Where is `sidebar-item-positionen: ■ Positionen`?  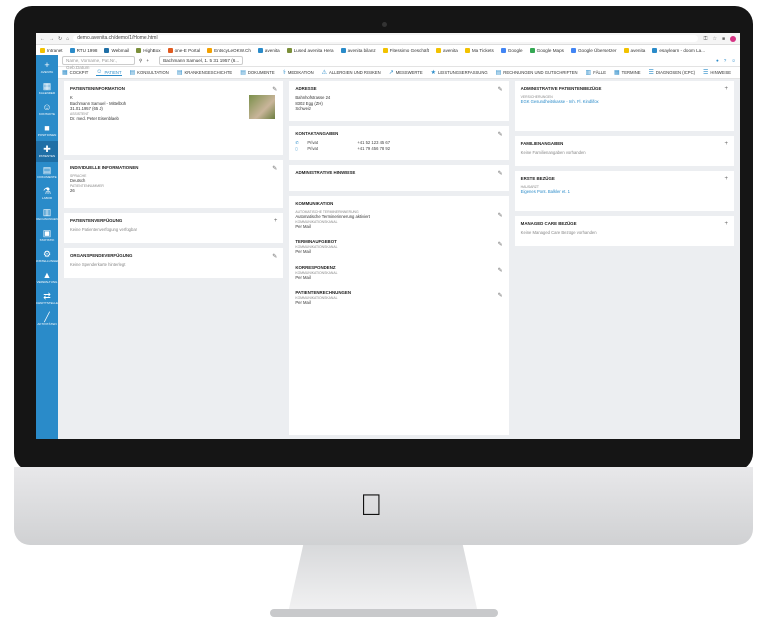 sidebar-item-positionen: ■ Positionen is located at coordinates (47, 130).